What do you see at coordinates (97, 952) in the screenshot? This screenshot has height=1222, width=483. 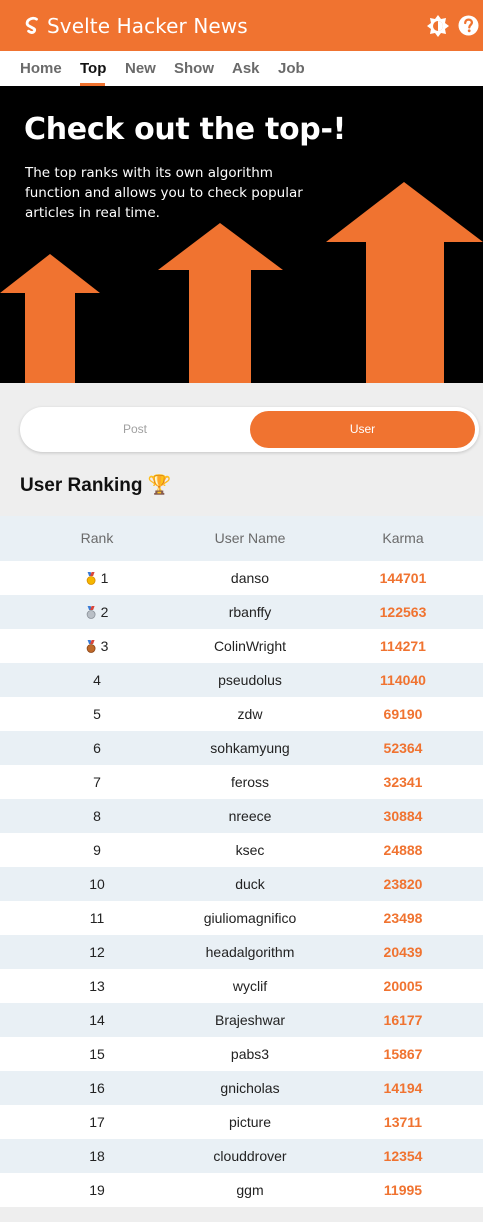 I see `rank-number: 12` at bounding box center [97, 952].